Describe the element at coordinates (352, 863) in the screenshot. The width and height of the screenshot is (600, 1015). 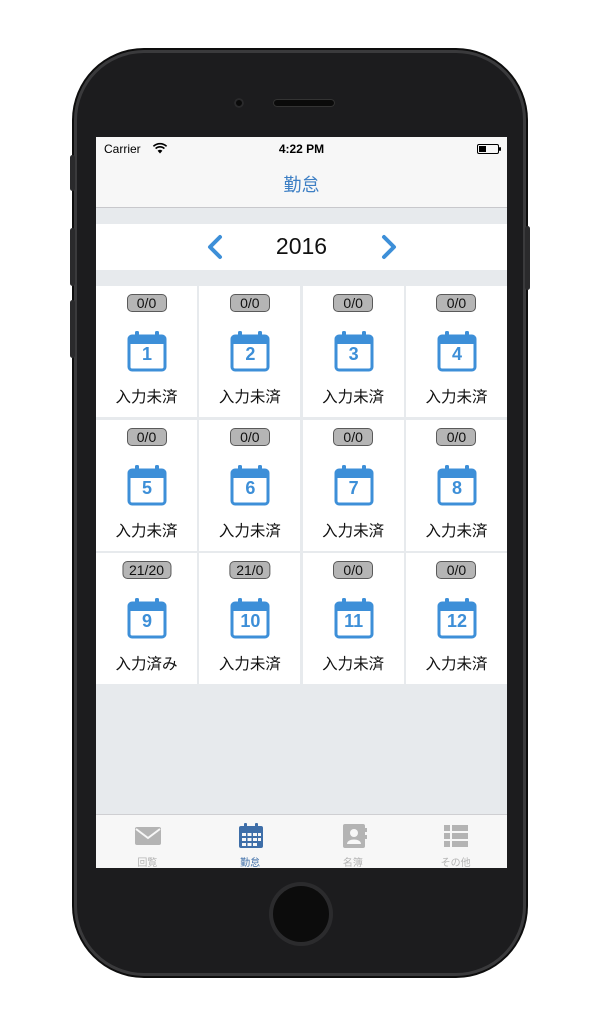
I see `tab-label: 名簿` at that location.